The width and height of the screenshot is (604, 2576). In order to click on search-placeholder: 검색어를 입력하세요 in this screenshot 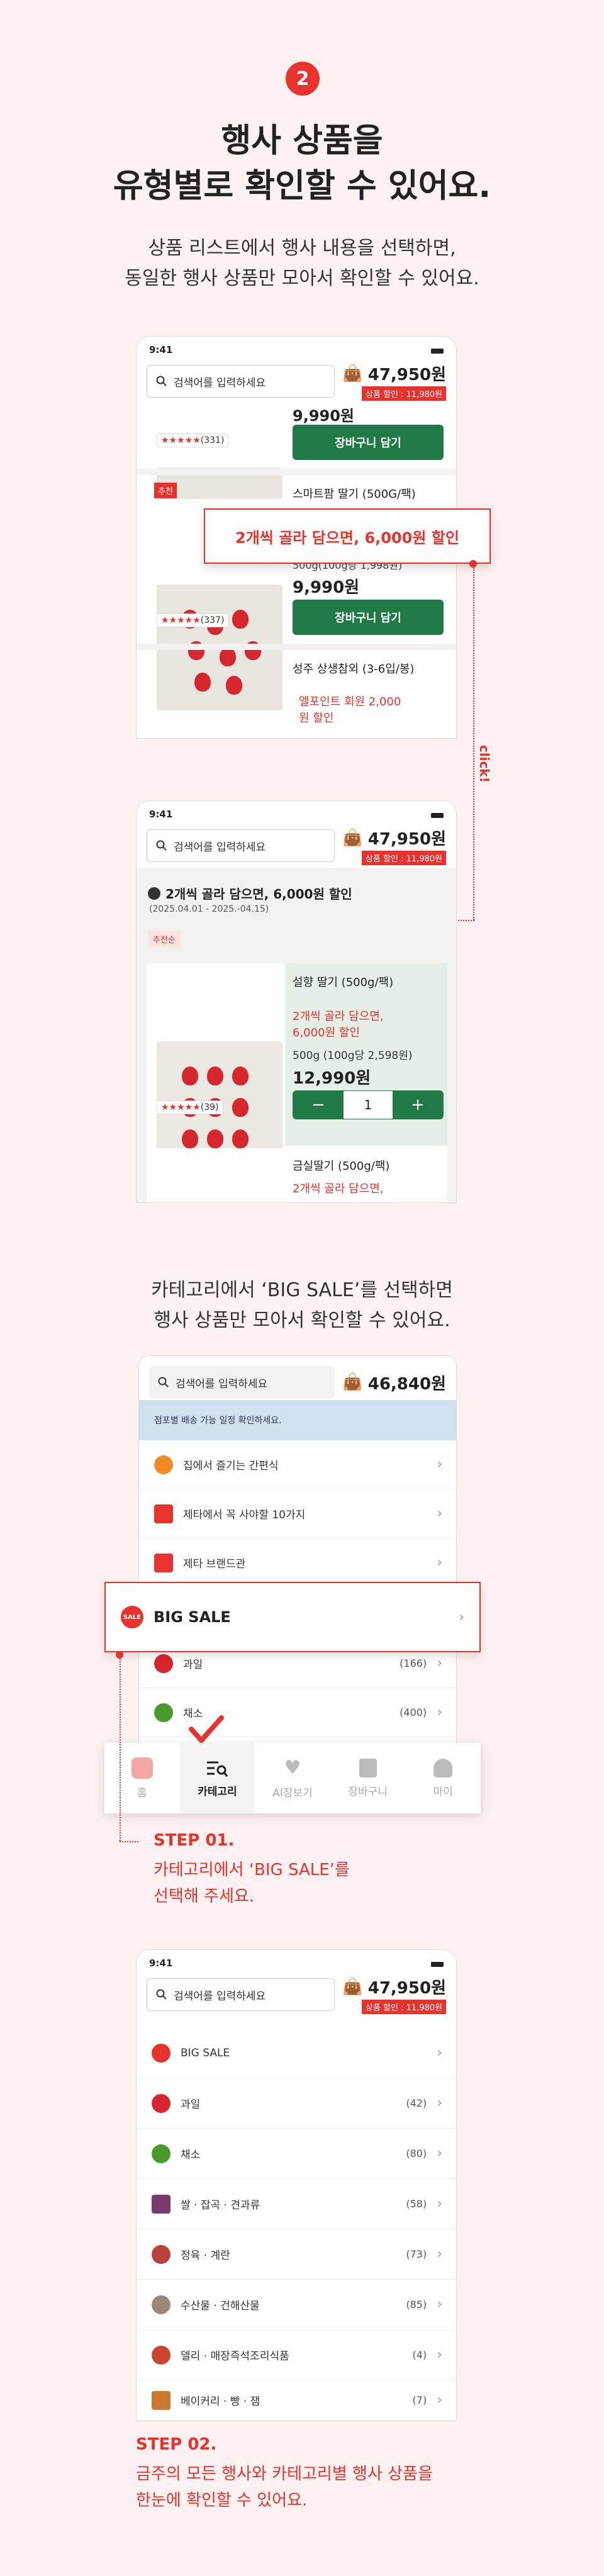, I will do `click(222, 1384)`.